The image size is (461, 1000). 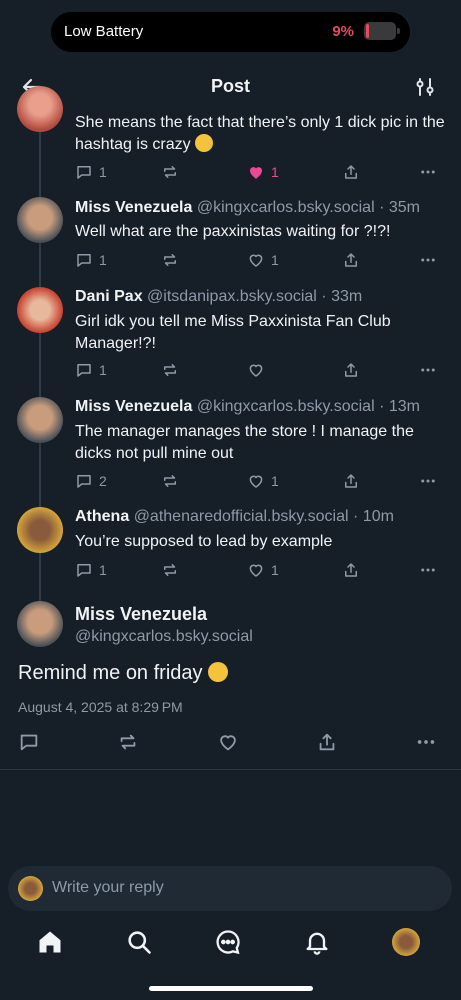 What do you see at coordinates (204, 143) in the screenshot?
I see `crying-emoji` at bounding box center [204, 143].